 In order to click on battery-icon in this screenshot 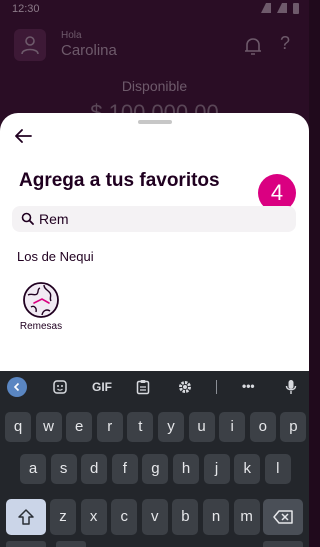, I will do `click(296, 8)`.